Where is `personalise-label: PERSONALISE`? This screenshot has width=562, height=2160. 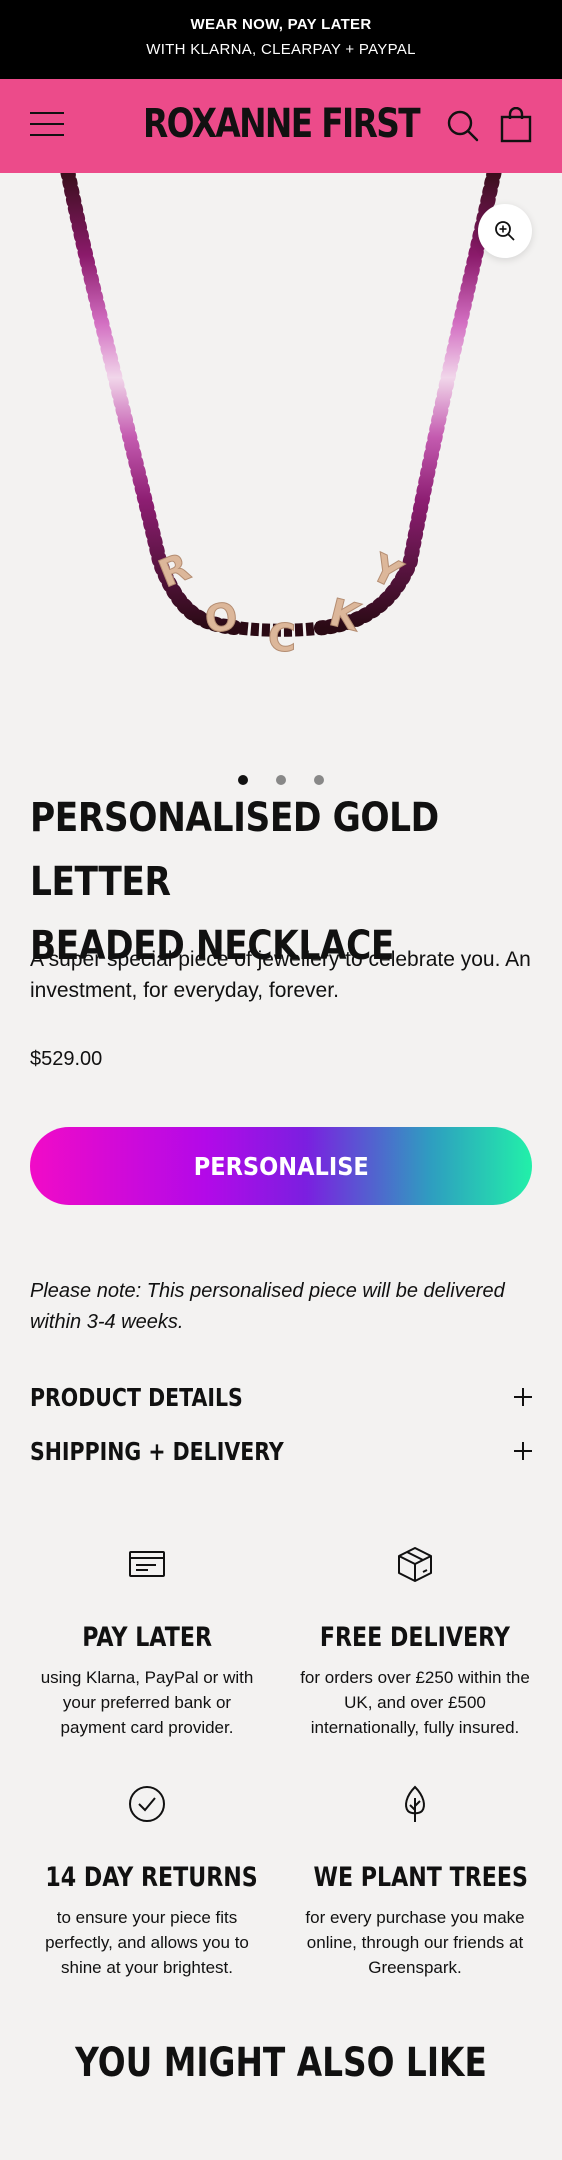
personalise-label: PERSONALISE is located at coordinates (281, 1166).